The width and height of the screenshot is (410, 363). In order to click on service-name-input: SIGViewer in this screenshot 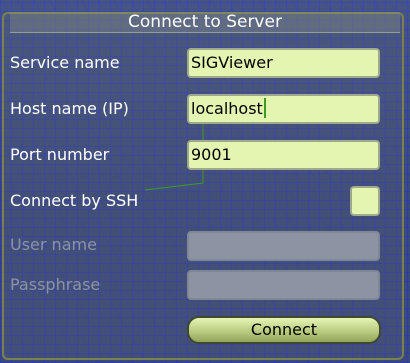, I will do `click(283, 63)`.